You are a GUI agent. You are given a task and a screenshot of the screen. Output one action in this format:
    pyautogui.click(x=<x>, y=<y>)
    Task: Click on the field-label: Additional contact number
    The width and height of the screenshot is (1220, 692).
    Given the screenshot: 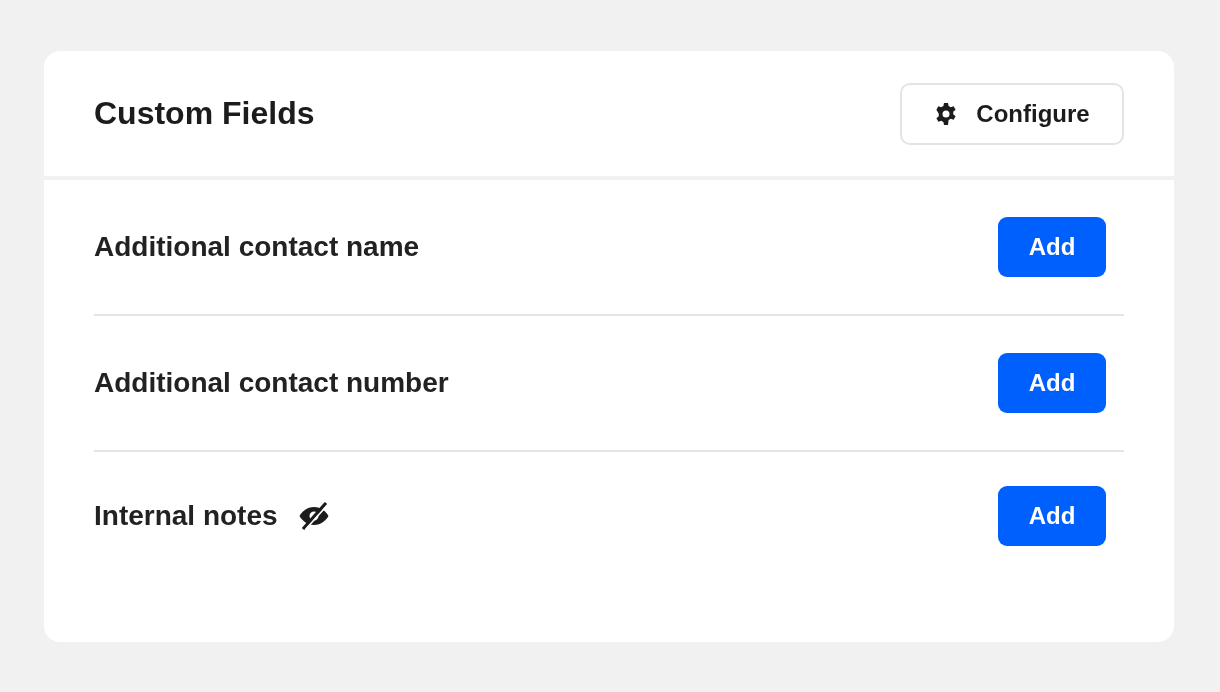 What is the action you would take?
    pyautogui.click(x=271, y=383)
    